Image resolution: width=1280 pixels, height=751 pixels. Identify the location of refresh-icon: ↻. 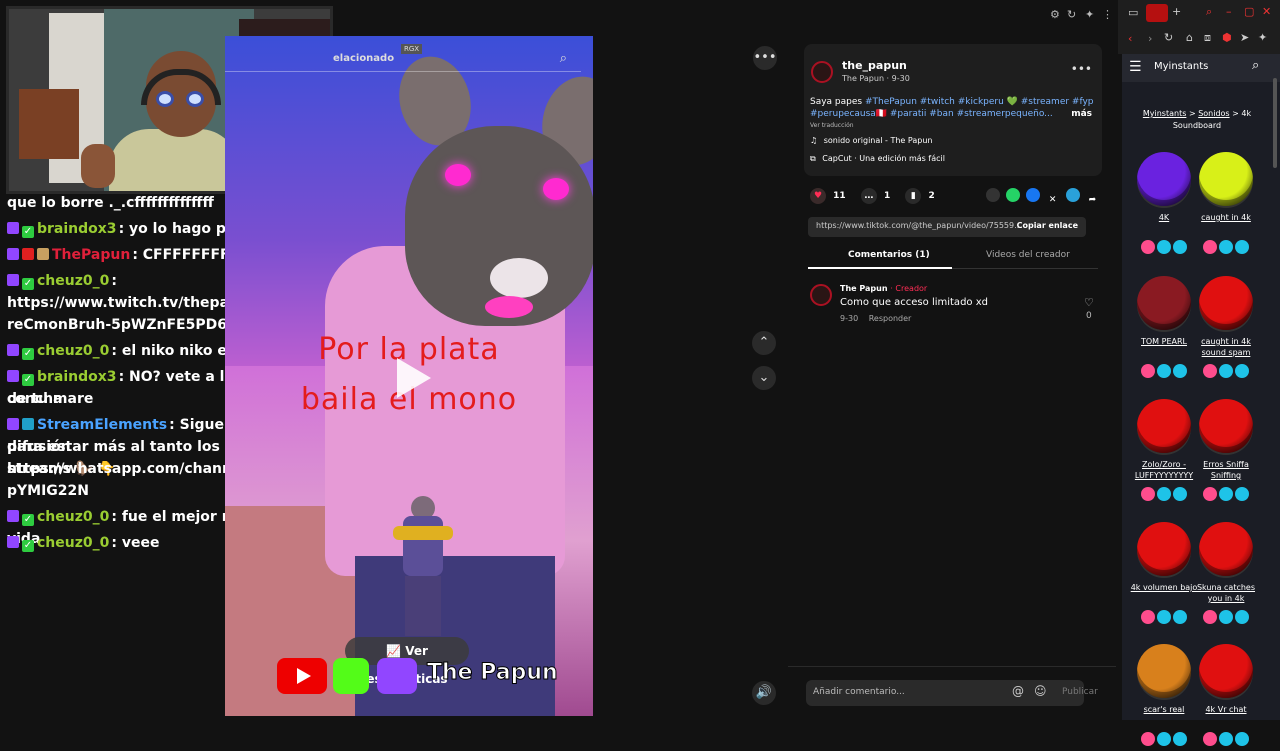
(1071, 14).